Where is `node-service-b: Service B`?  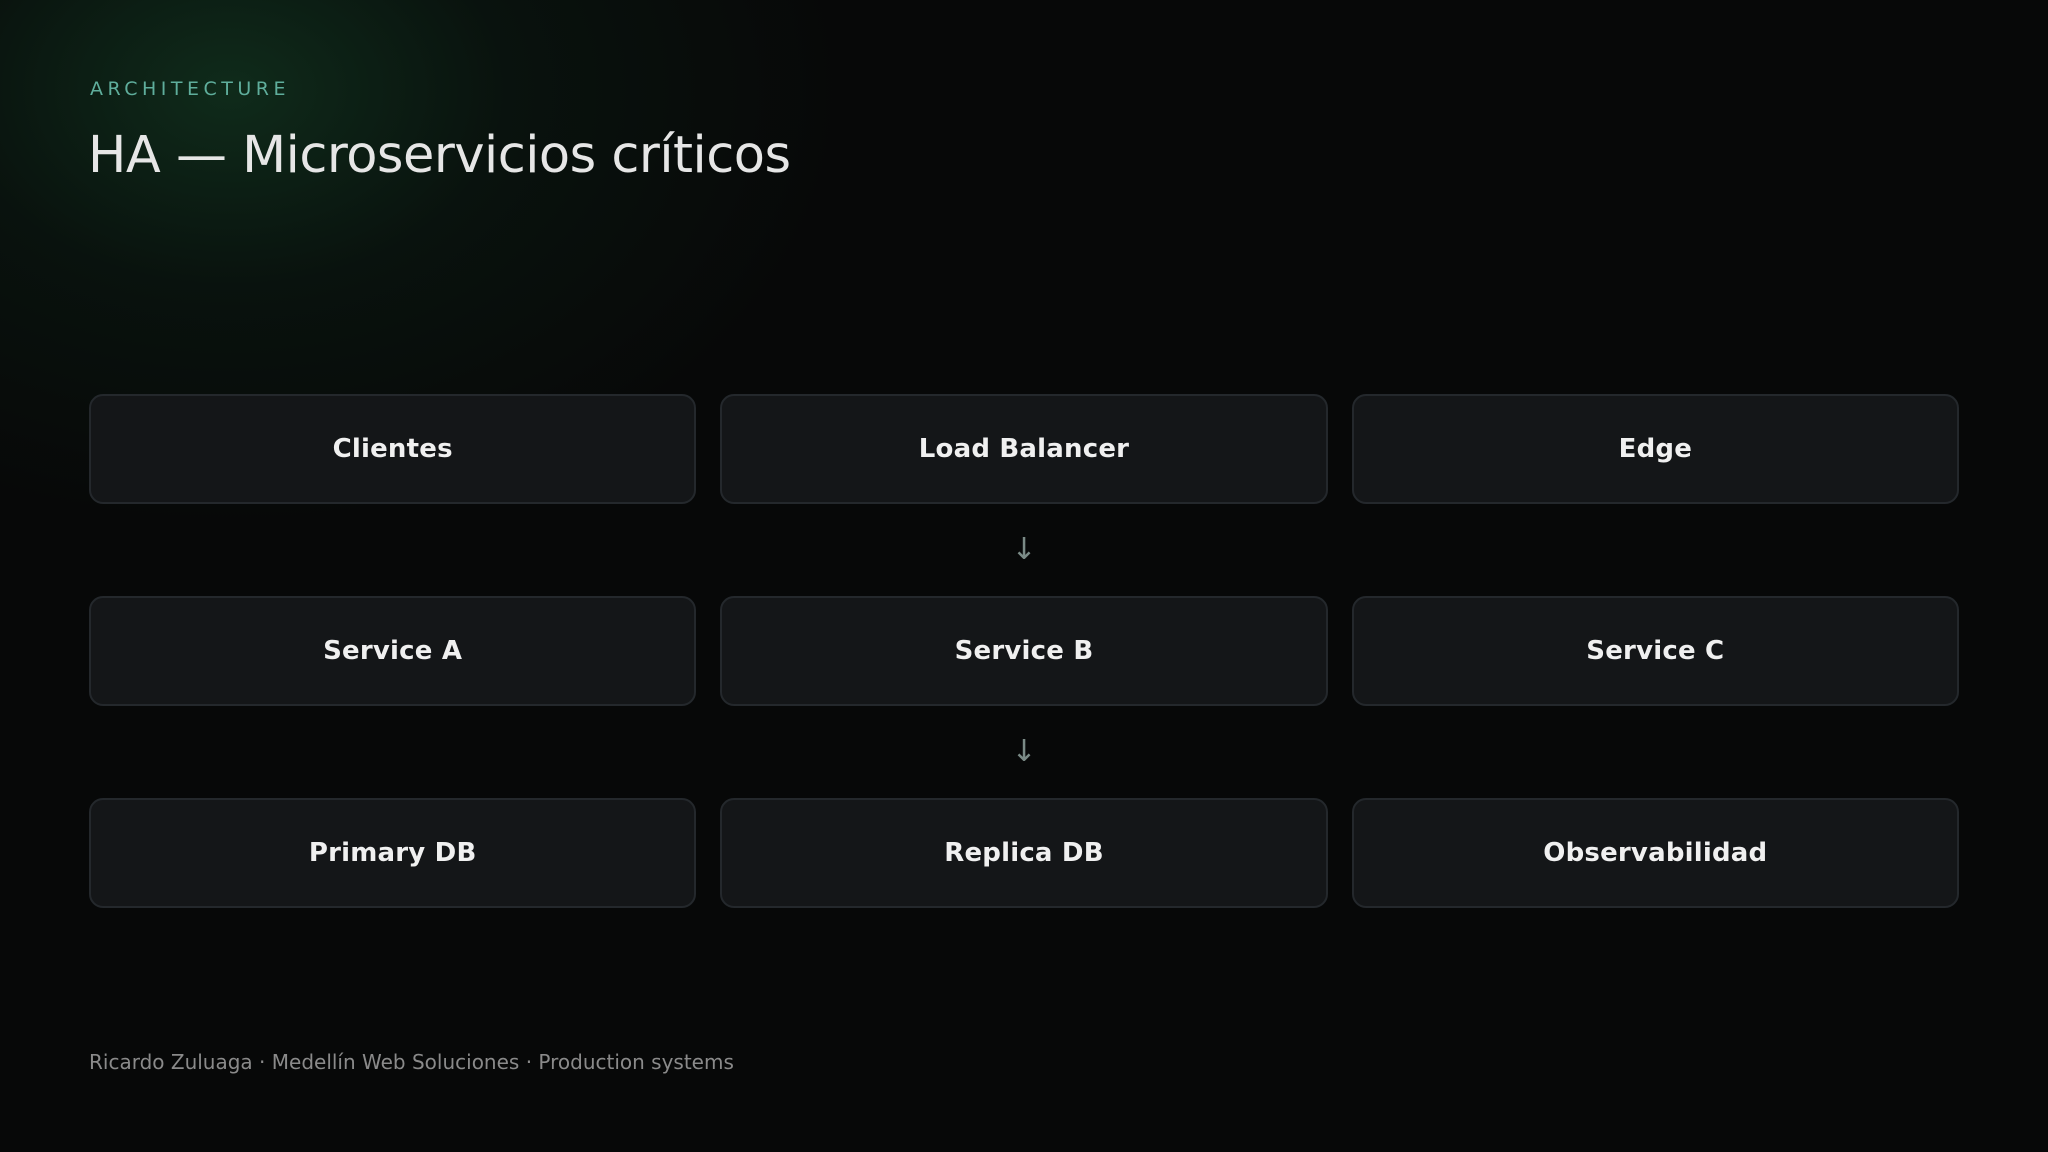
node-service-b: Service B is located at coordinates (1024, 651).